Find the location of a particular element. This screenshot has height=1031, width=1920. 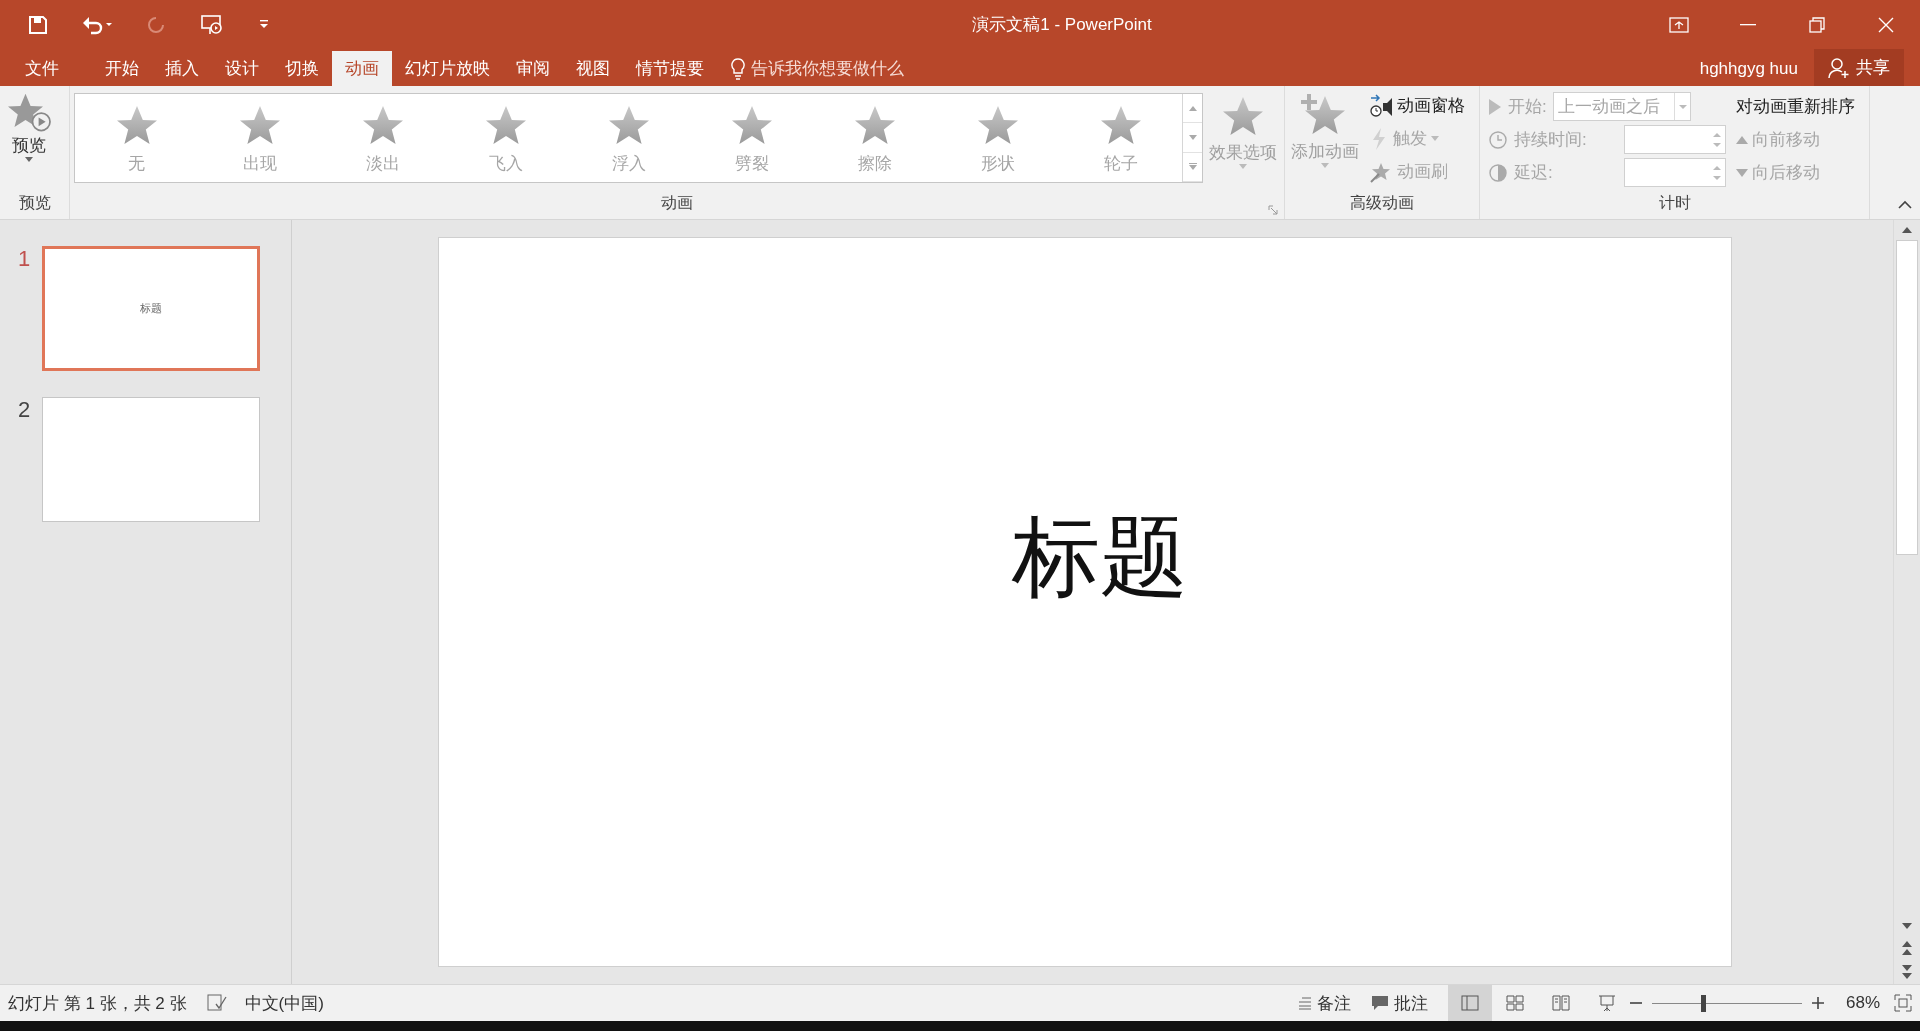

reorder-title: 对动画重新排序 is located at coordinates (1795, 107).